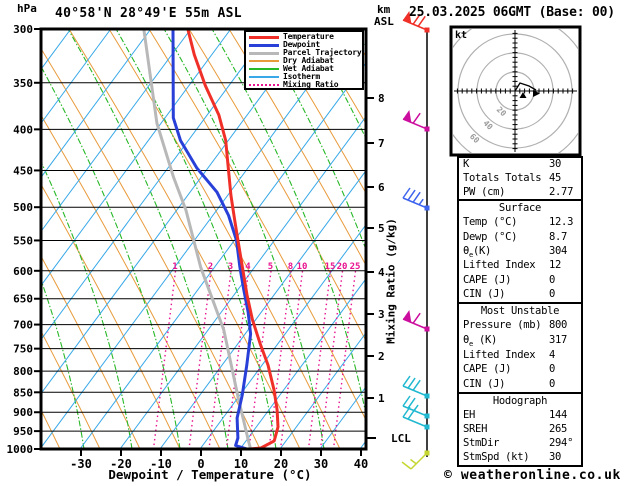  I want to click on table-row: Lifted Index 4, so click(520, 355).